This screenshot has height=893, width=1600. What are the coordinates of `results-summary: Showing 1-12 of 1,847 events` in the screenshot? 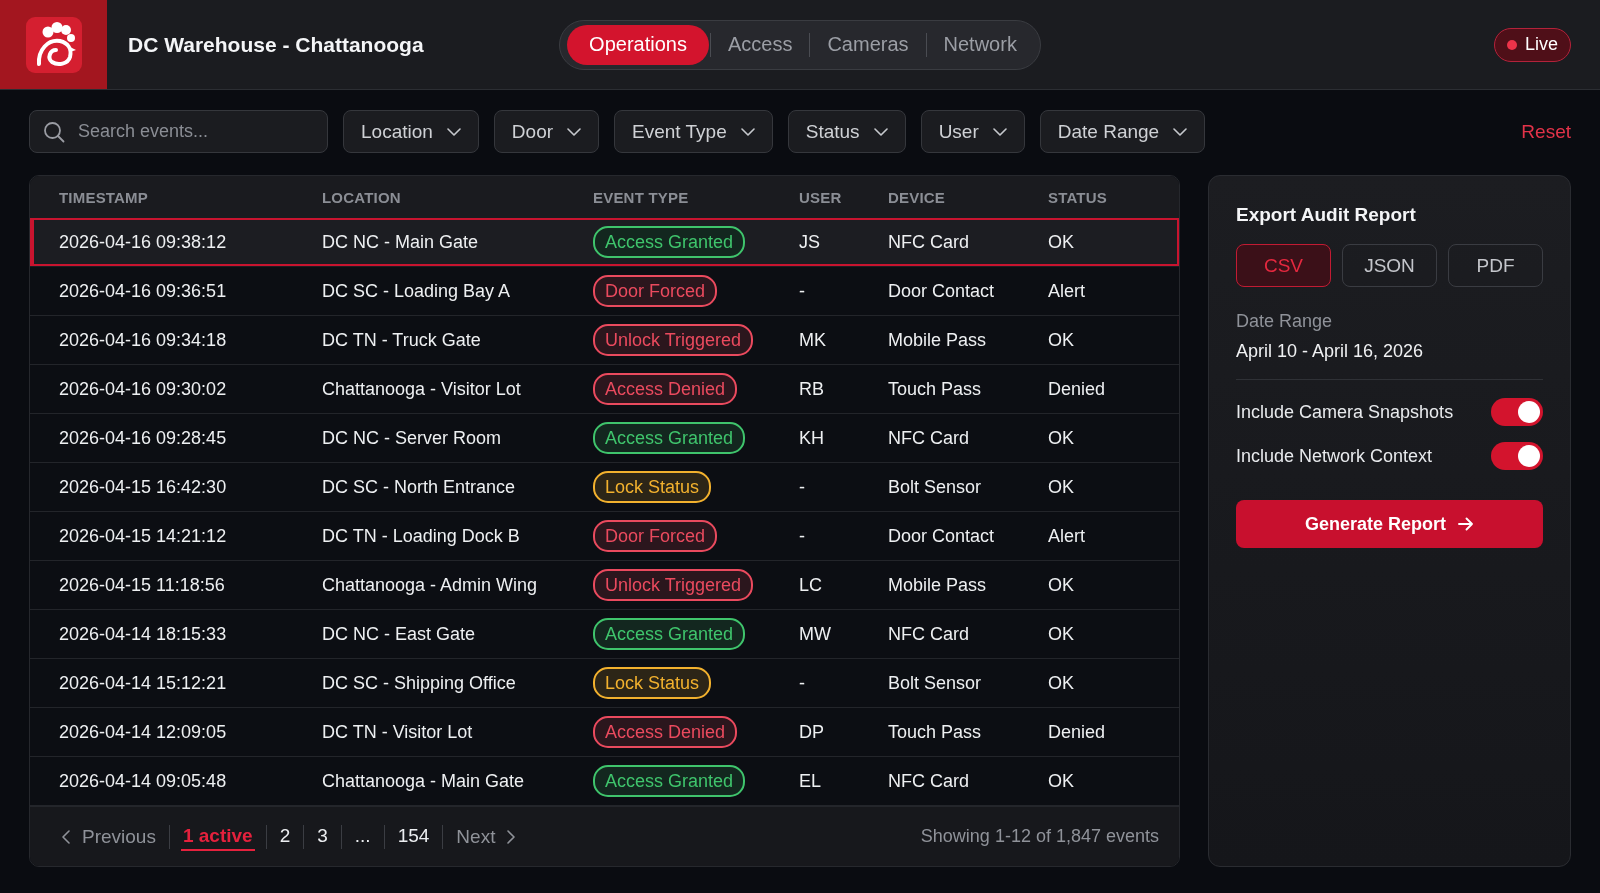 It's located at (1039, 836).